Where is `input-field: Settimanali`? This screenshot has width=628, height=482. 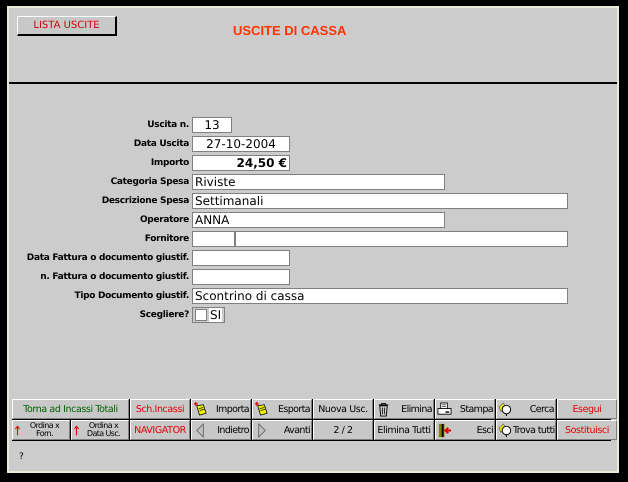 input-field: Settimanali is located at coordinates (380, 200).